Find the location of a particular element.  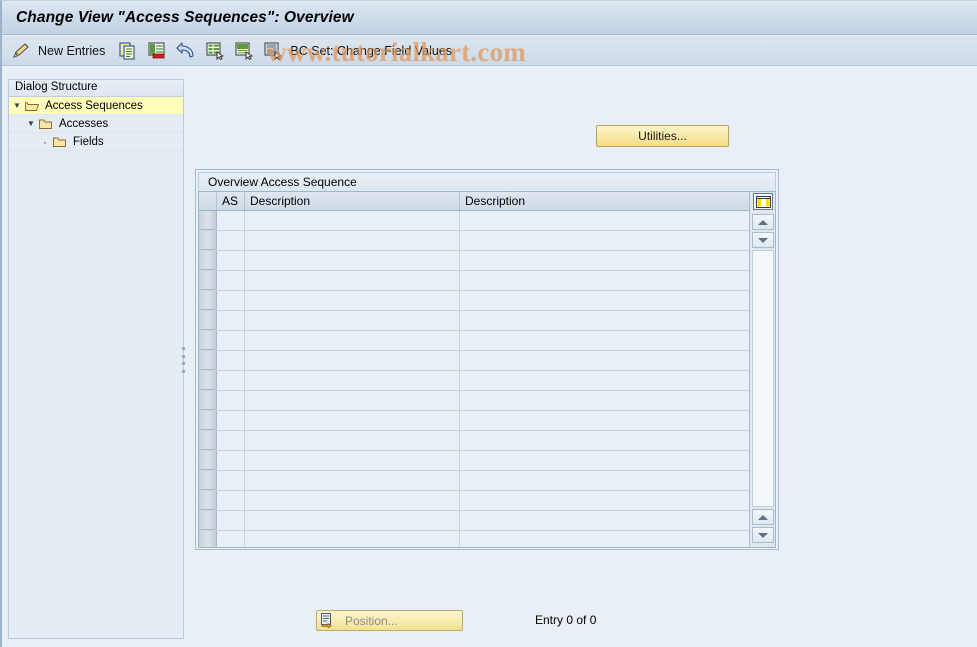

grid-header-description-2: Description is located at coordinates (605, 201).